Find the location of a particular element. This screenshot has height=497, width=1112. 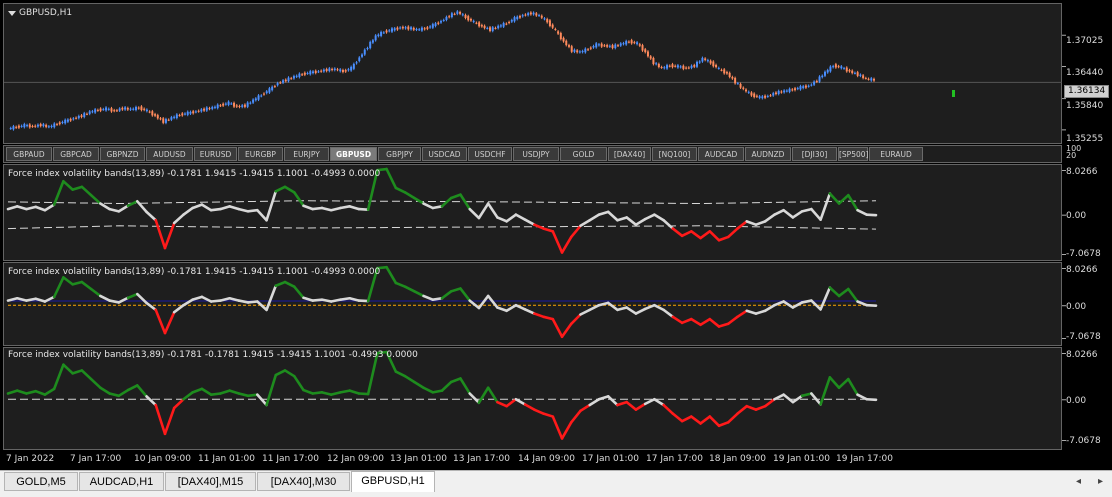

chart-tab: [DAX40],M15 is located at coordinates (210, 481).